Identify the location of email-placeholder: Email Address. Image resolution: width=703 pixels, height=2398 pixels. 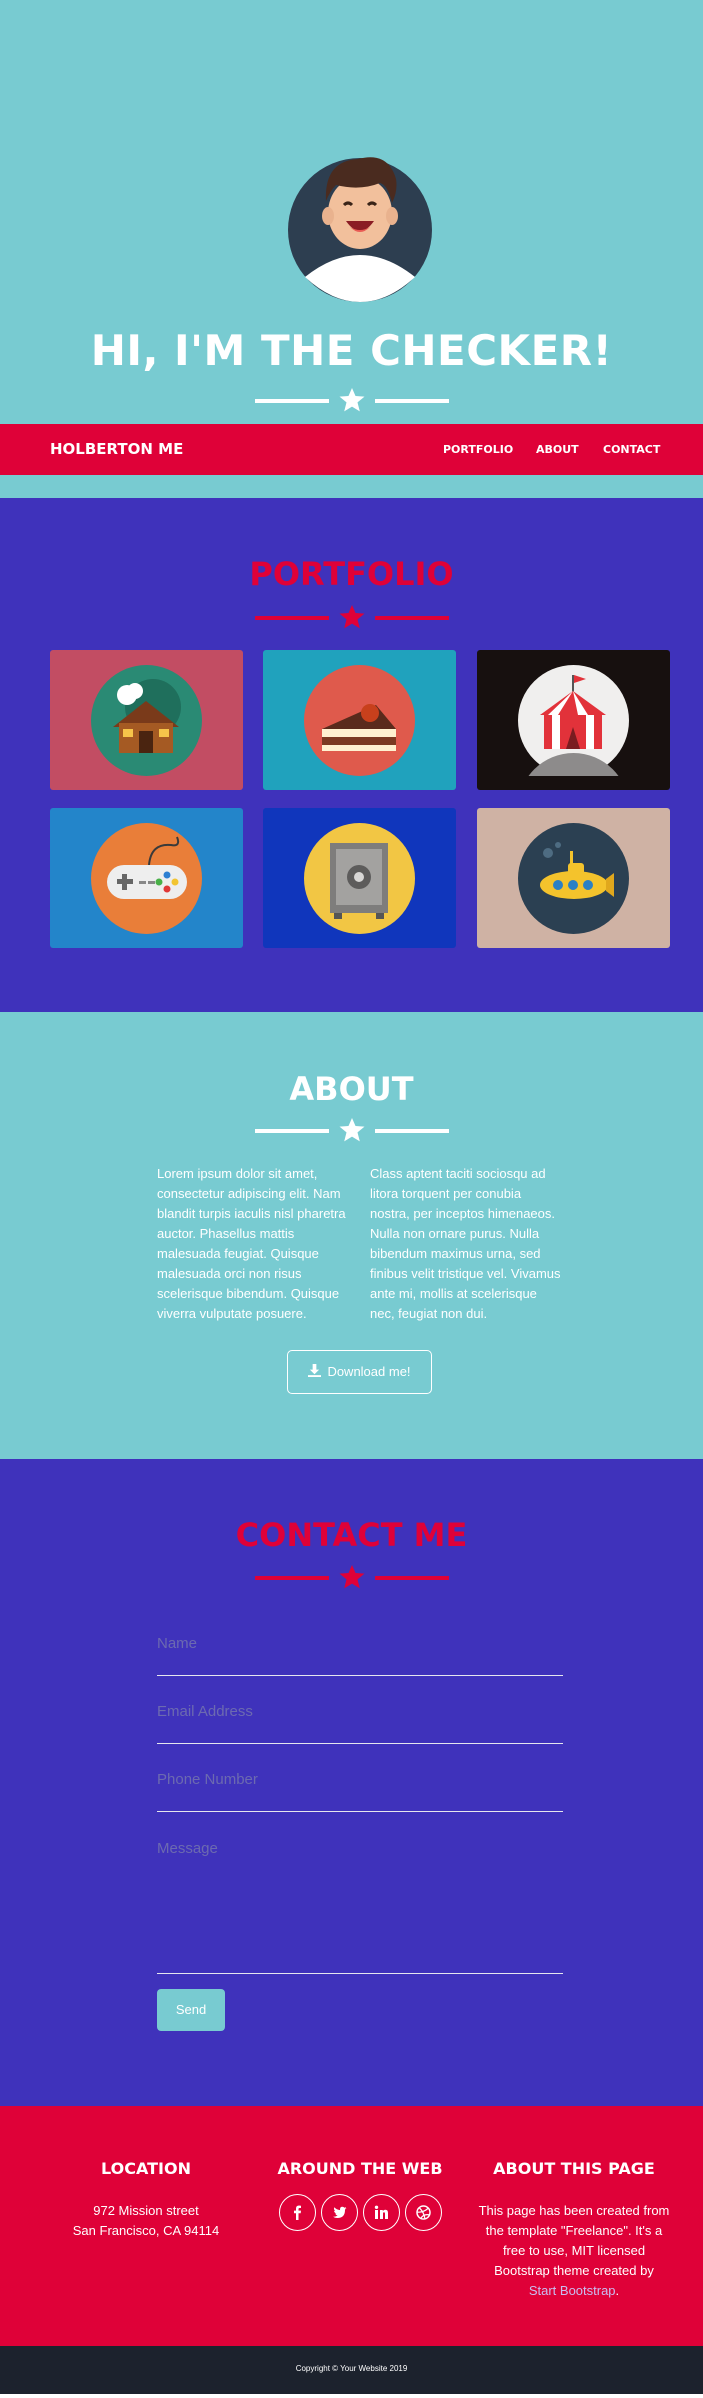
(205, 1711).